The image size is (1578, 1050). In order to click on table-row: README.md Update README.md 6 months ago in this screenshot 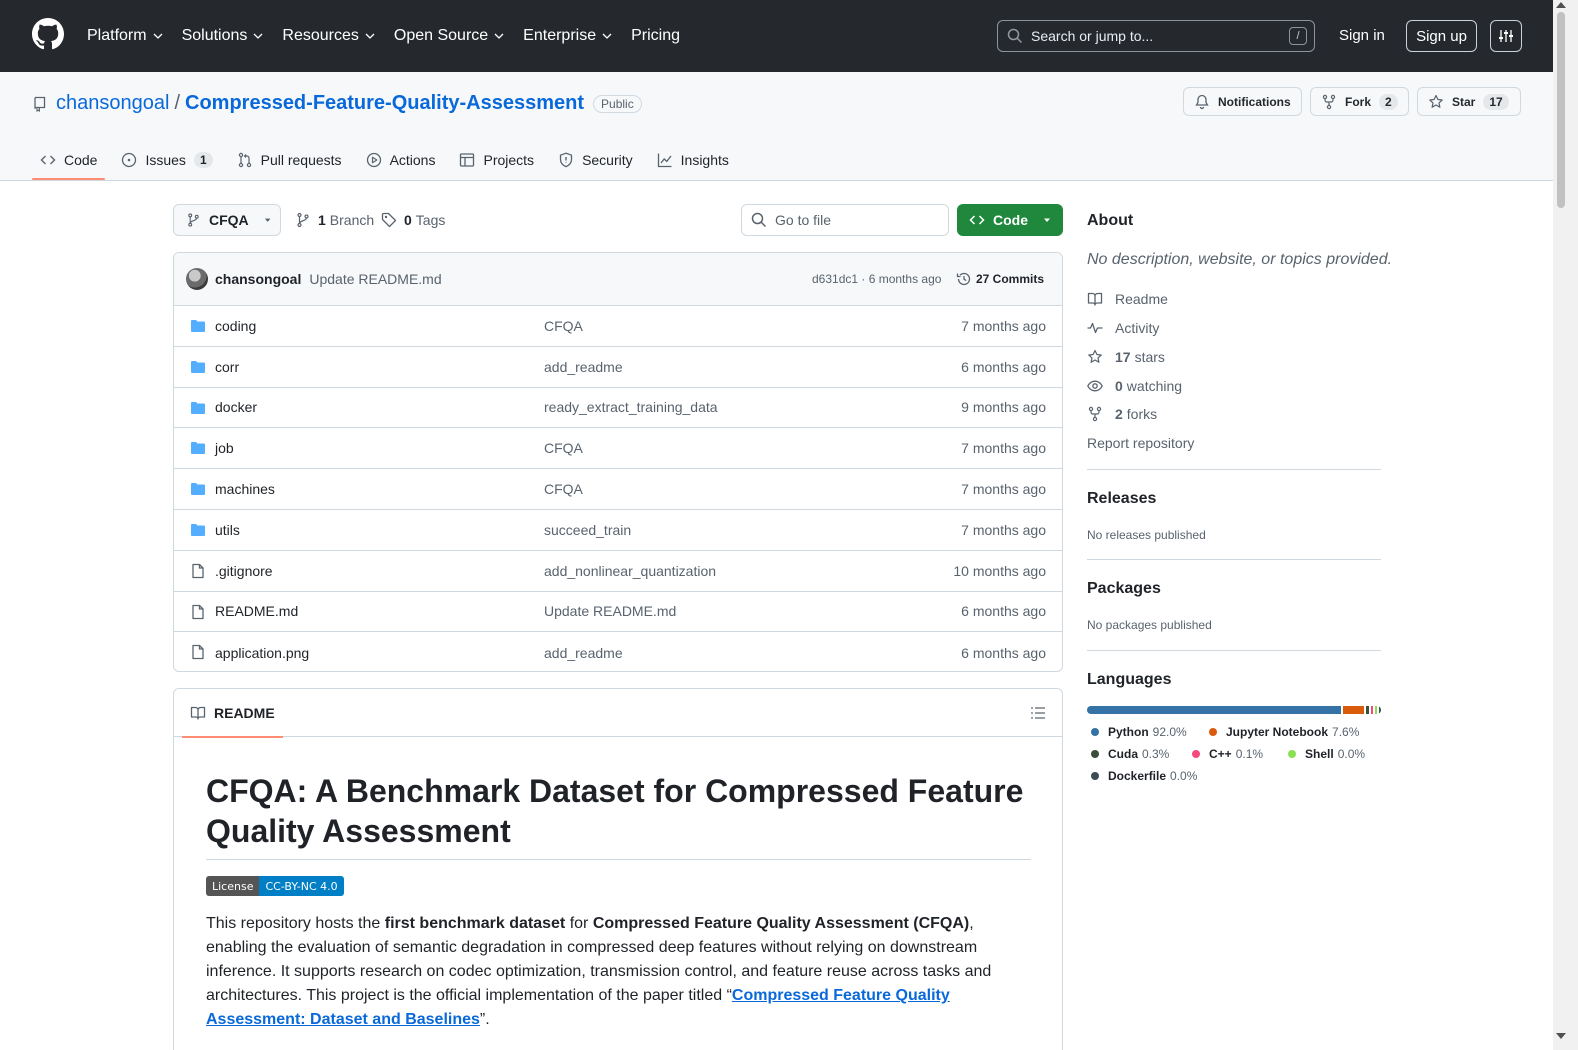, I will do `click(618, 612)`.